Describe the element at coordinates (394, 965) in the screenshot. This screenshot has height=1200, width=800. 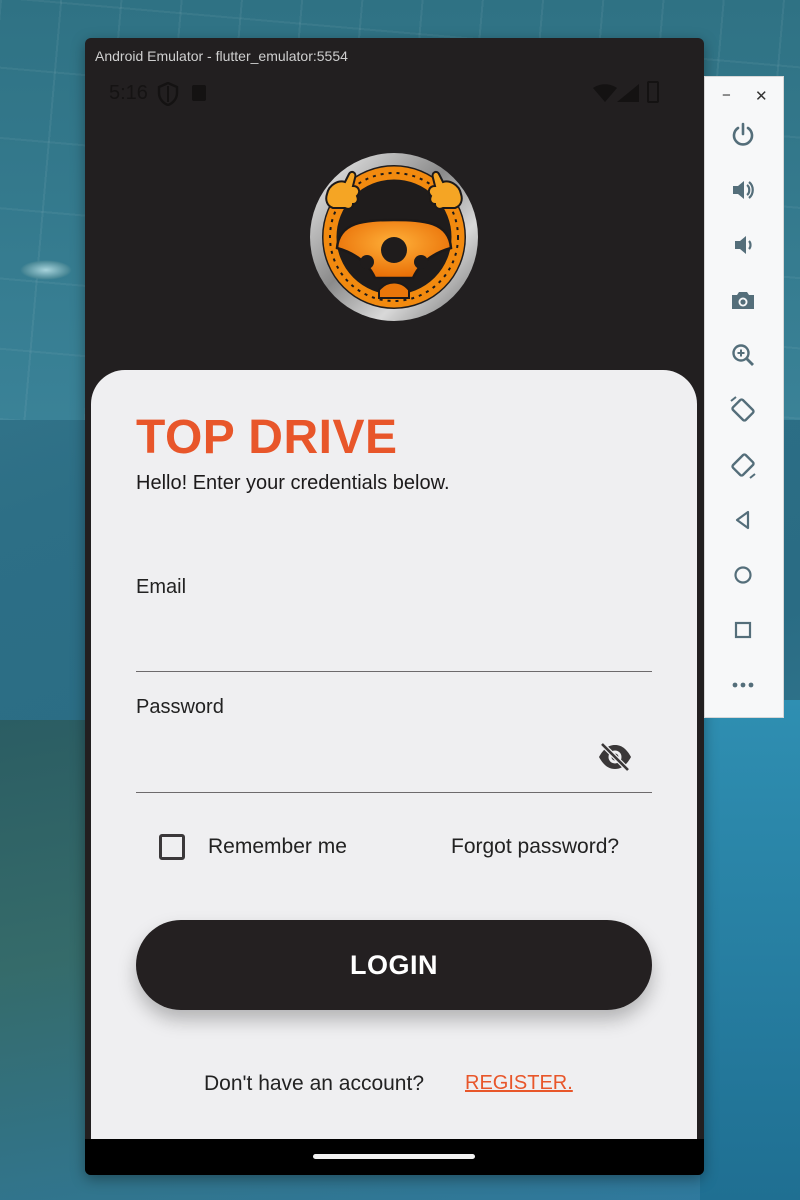
I see `login-button: LOGIN` at that location.